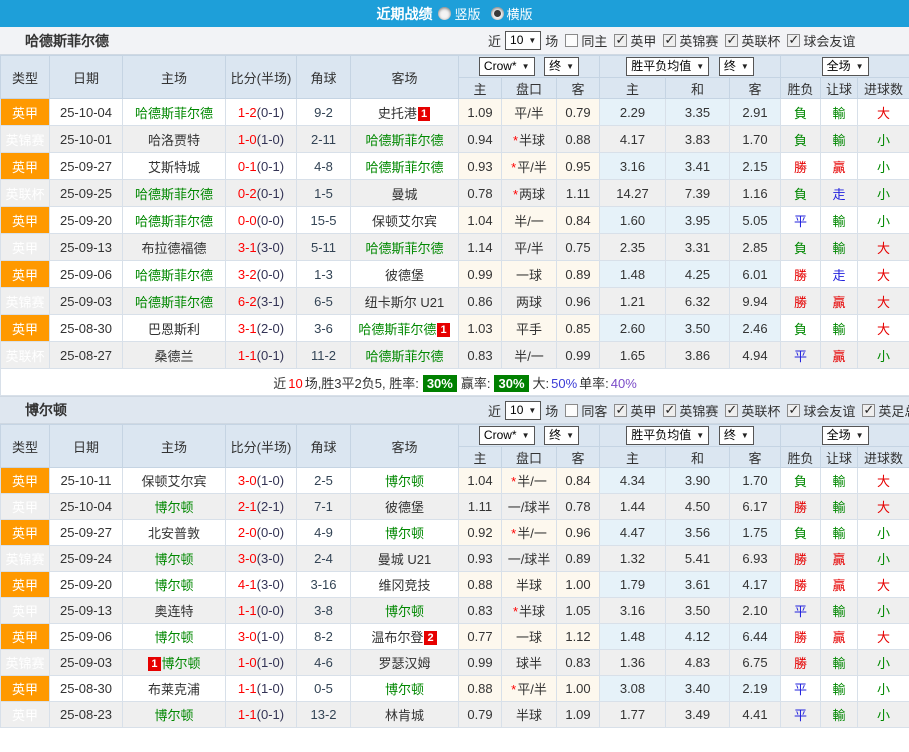 This screenshot has width=909, height=752. I want to click on scope-group-header: 全场, so click(844, 435).